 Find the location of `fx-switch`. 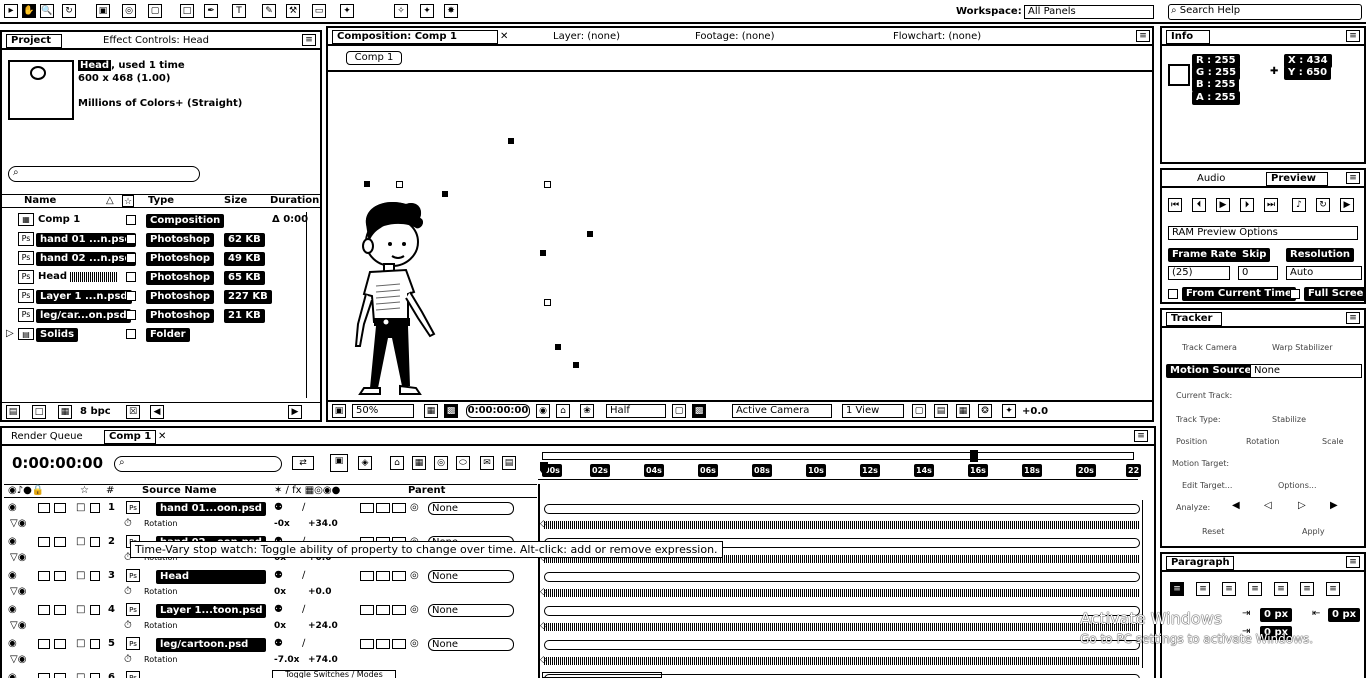

fx-switch is located at coordinates (367, 576).